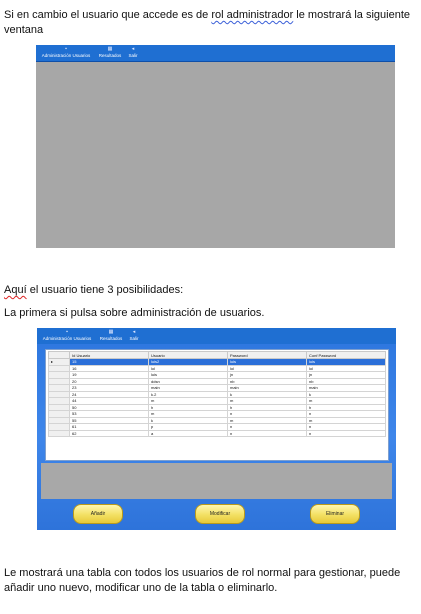 This screenshot has width=421, height=614. I want to click on table-row: 62 a n n, so click(217, 433).